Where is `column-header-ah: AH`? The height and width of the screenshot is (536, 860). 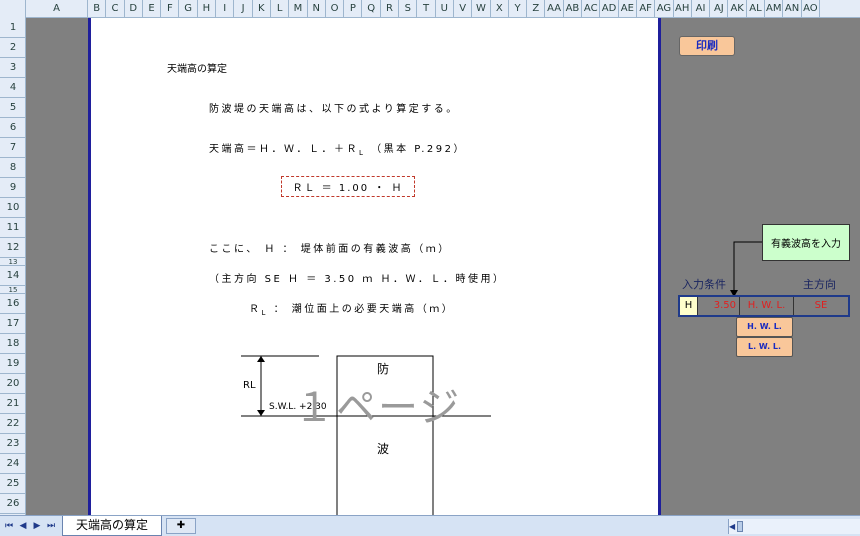
column-header-ah: AH is located at coordinates (683, 9).